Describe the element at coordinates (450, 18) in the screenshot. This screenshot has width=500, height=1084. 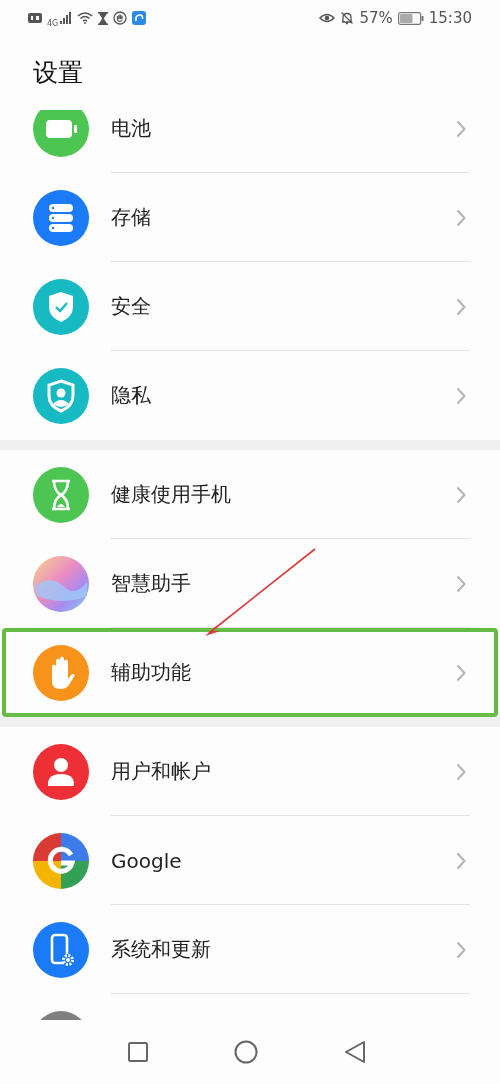
I see `clock: 15:30` at that location.